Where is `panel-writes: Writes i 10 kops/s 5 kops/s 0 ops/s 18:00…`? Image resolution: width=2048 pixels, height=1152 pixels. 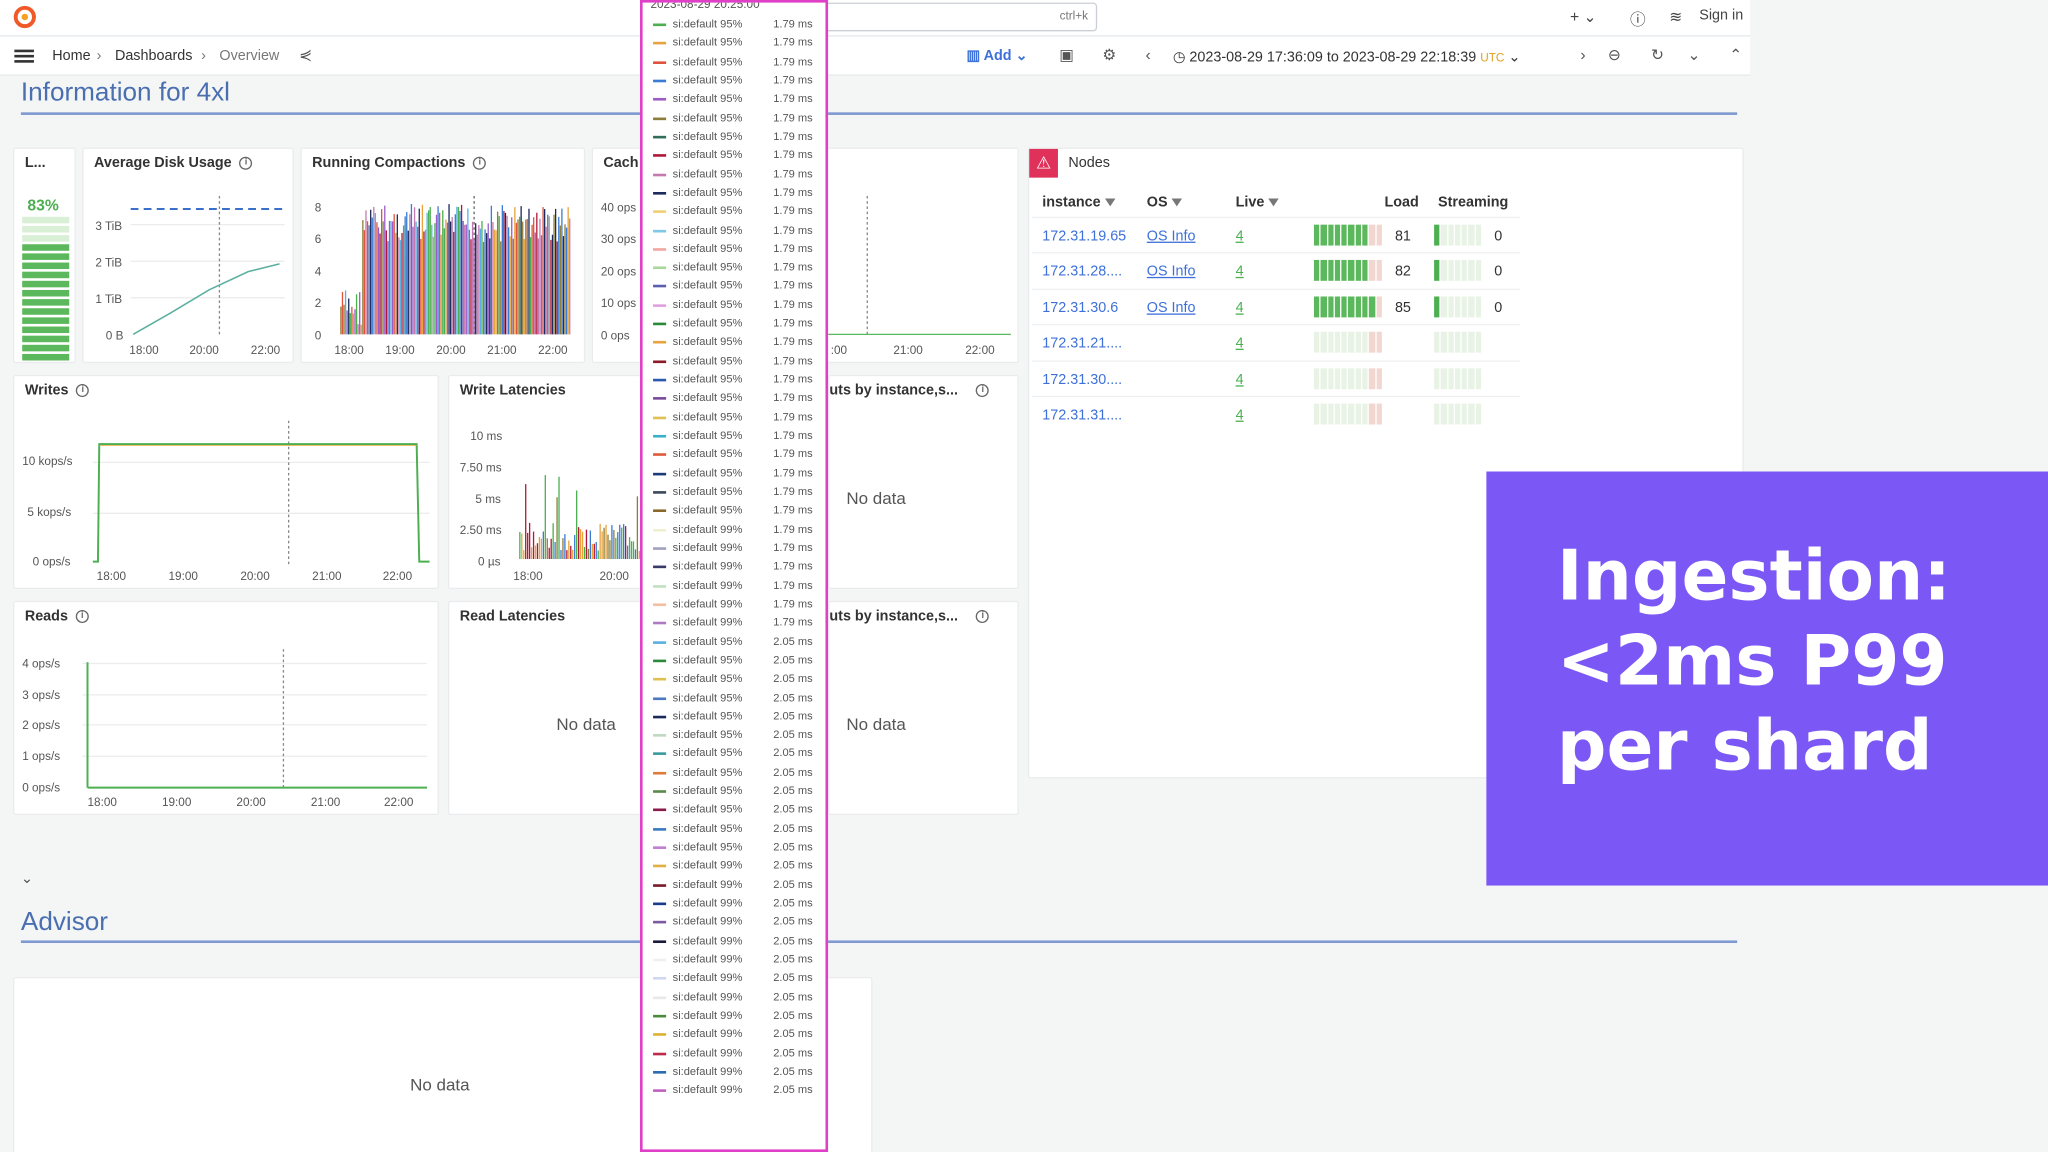
panel-writes: Writes i 10 kops/s 5 kops/s 0 ops/s 18:00… is located at coordinates (226, 482).